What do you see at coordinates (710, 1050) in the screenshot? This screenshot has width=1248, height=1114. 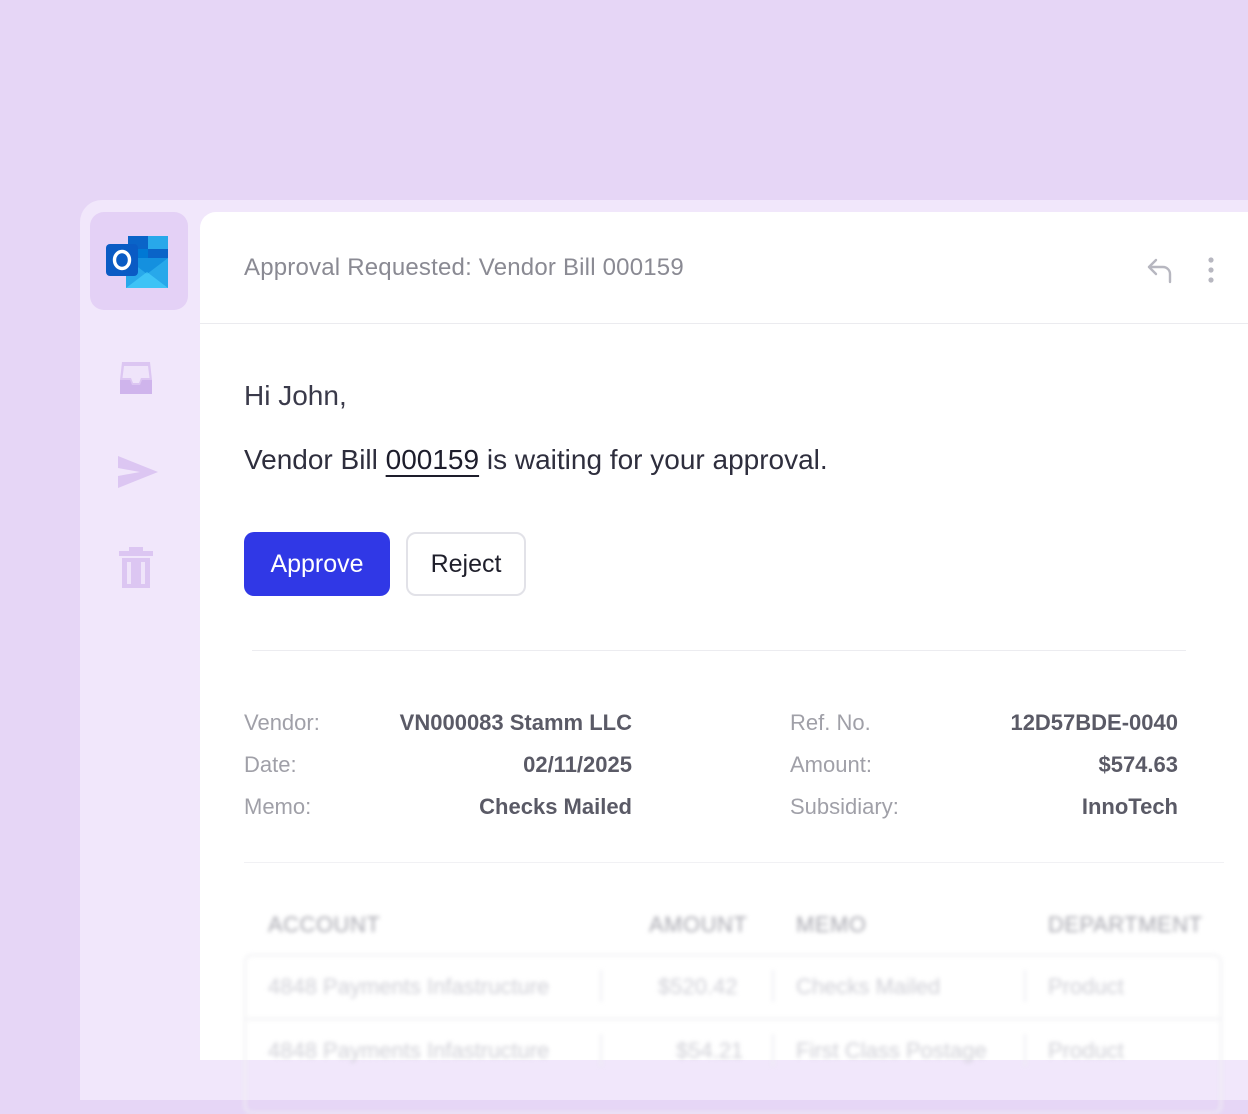 I see `cell-amount: $54.21` at bounding box center [710, 1050].